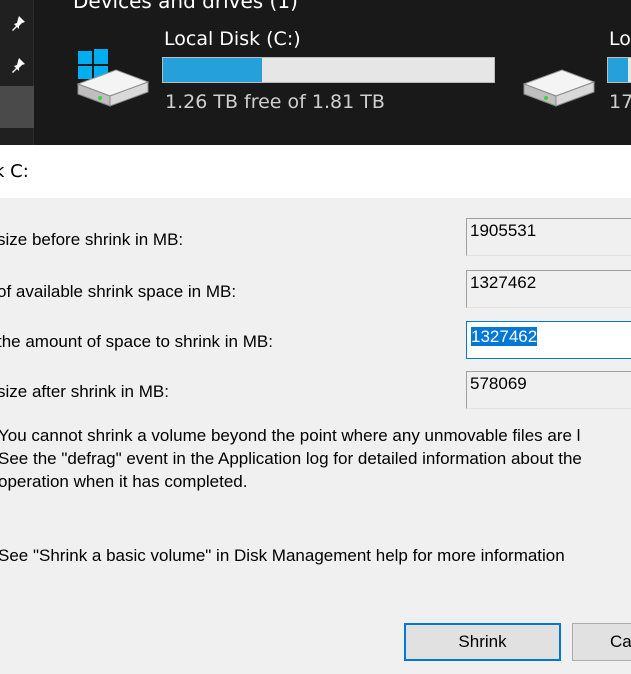 The height and width of the screenshot is (674, 631). Describe the element at coordinates (92, 239) in the screenshot. I see `total-size-label: size before shrink in MB:` at that location.